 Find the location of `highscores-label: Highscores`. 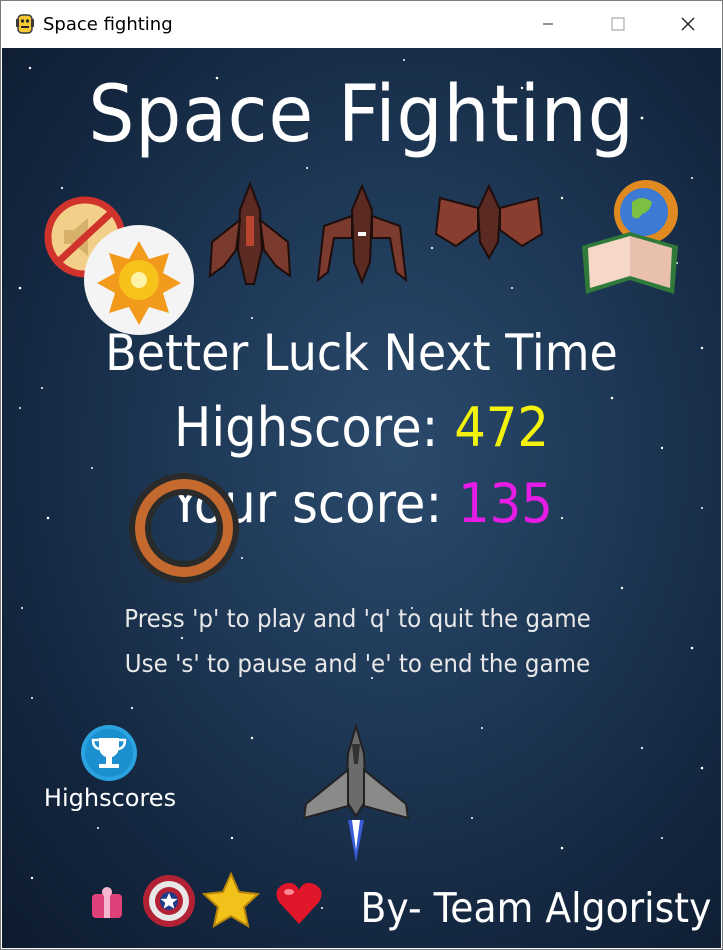

highscores-label: Highscores is located at coordinates (110, 798).